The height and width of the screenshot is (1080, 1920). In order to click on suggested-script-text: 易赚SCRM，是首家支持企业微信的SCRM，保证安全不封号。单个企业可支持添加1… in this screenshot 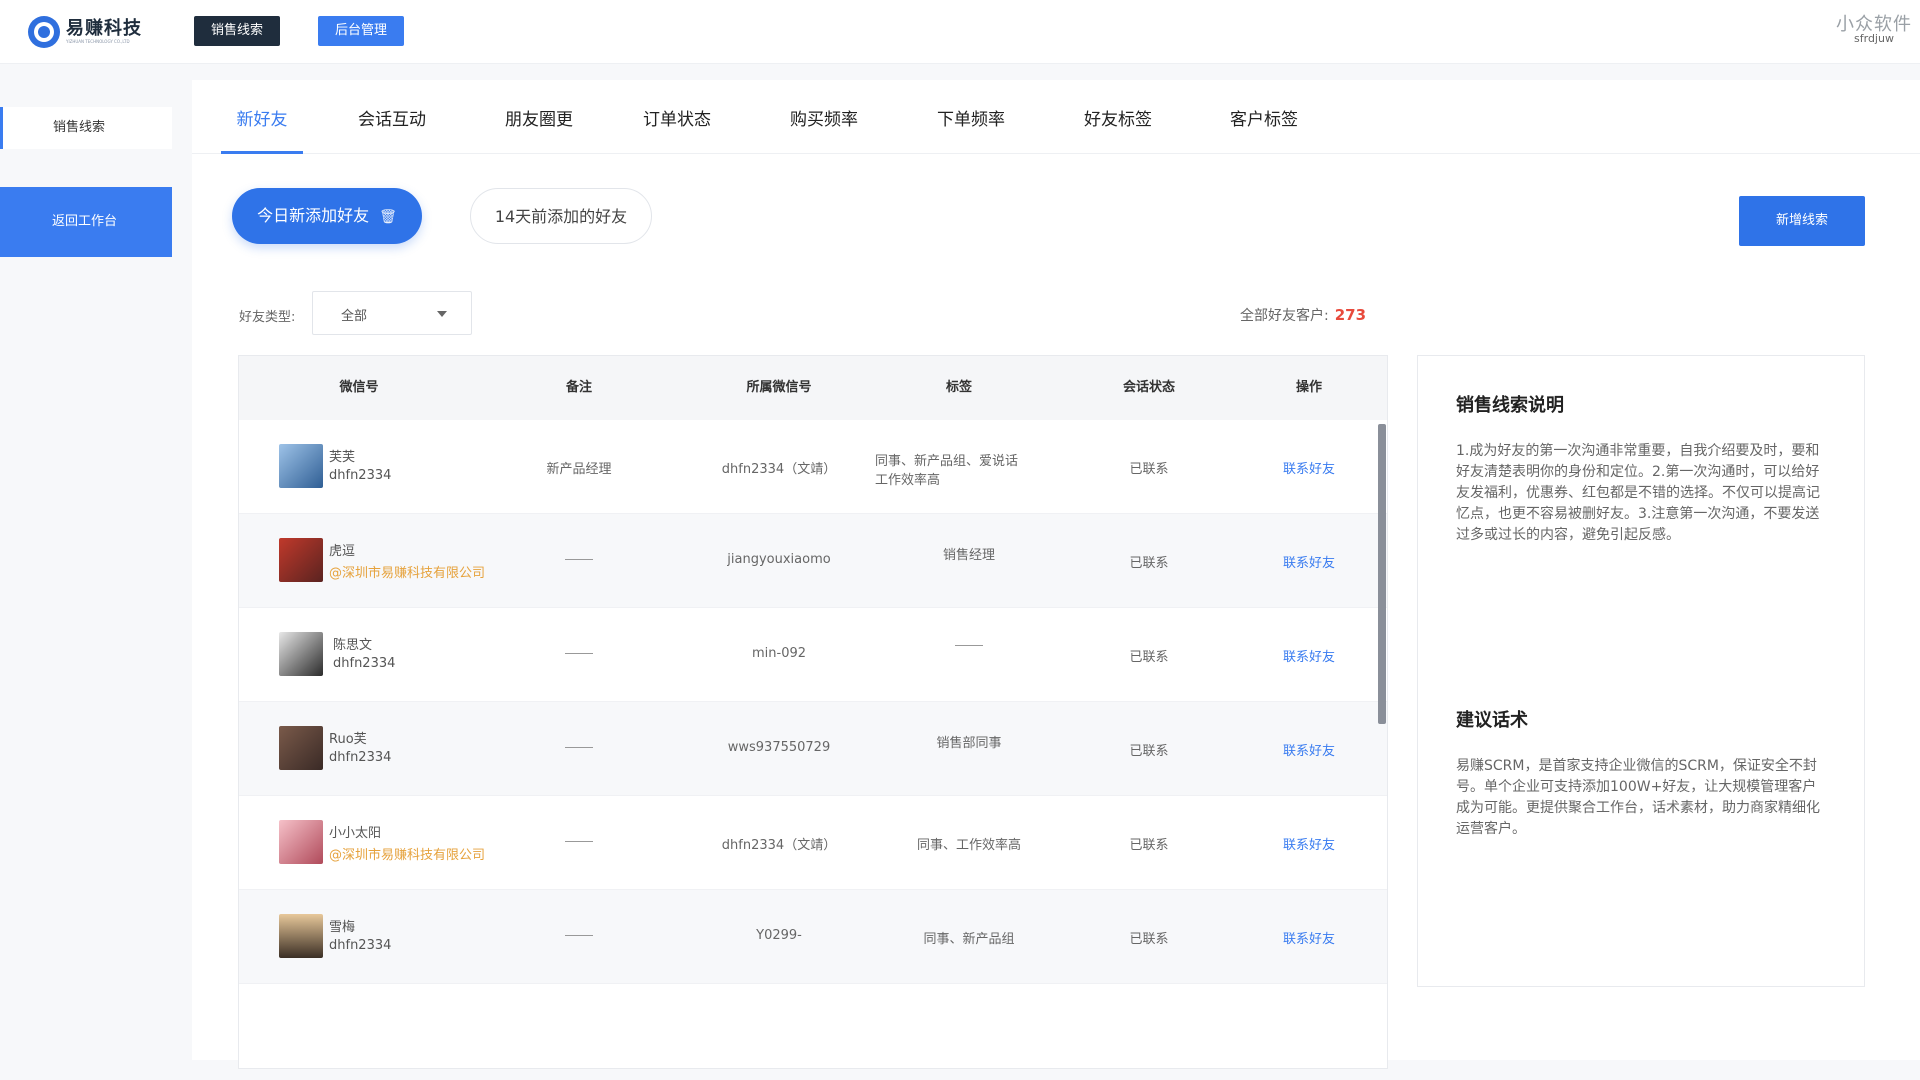, I will do `click(1638, 797)`.